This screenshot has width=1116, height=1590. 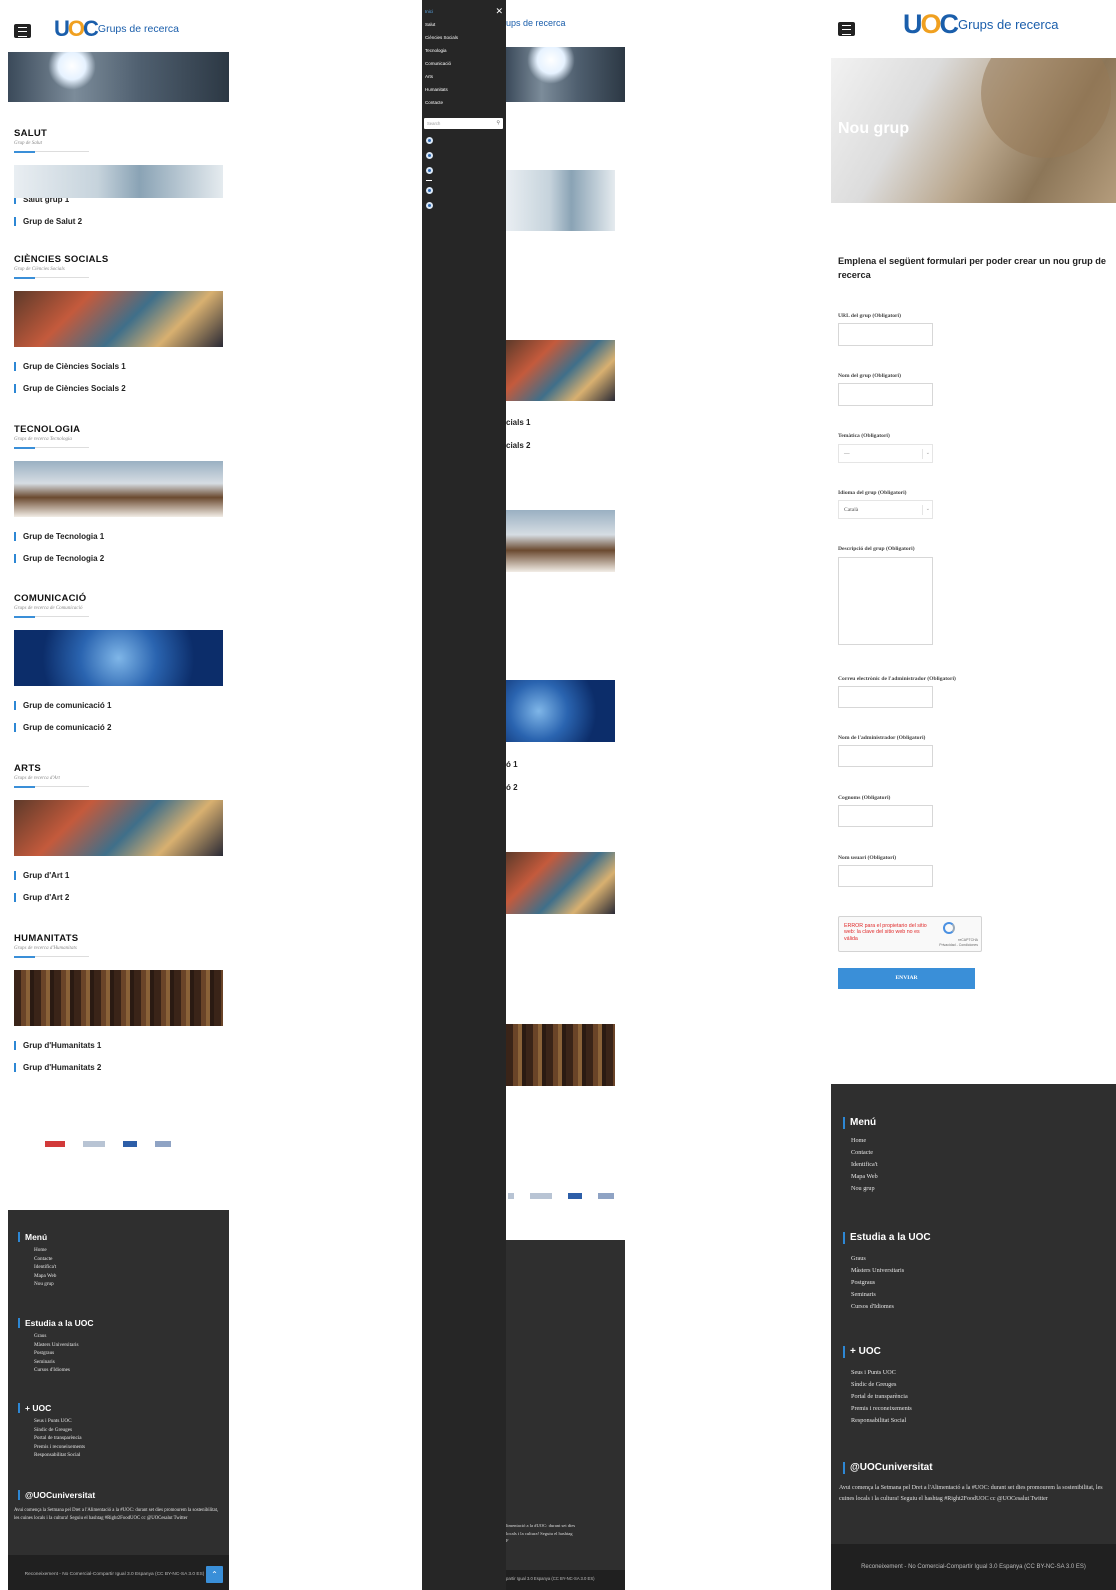 What do you see at coordinates (120, 727) in the screenshot?
I see `group-link: Grup de comunicació 2` at bounding box center [120, 727].